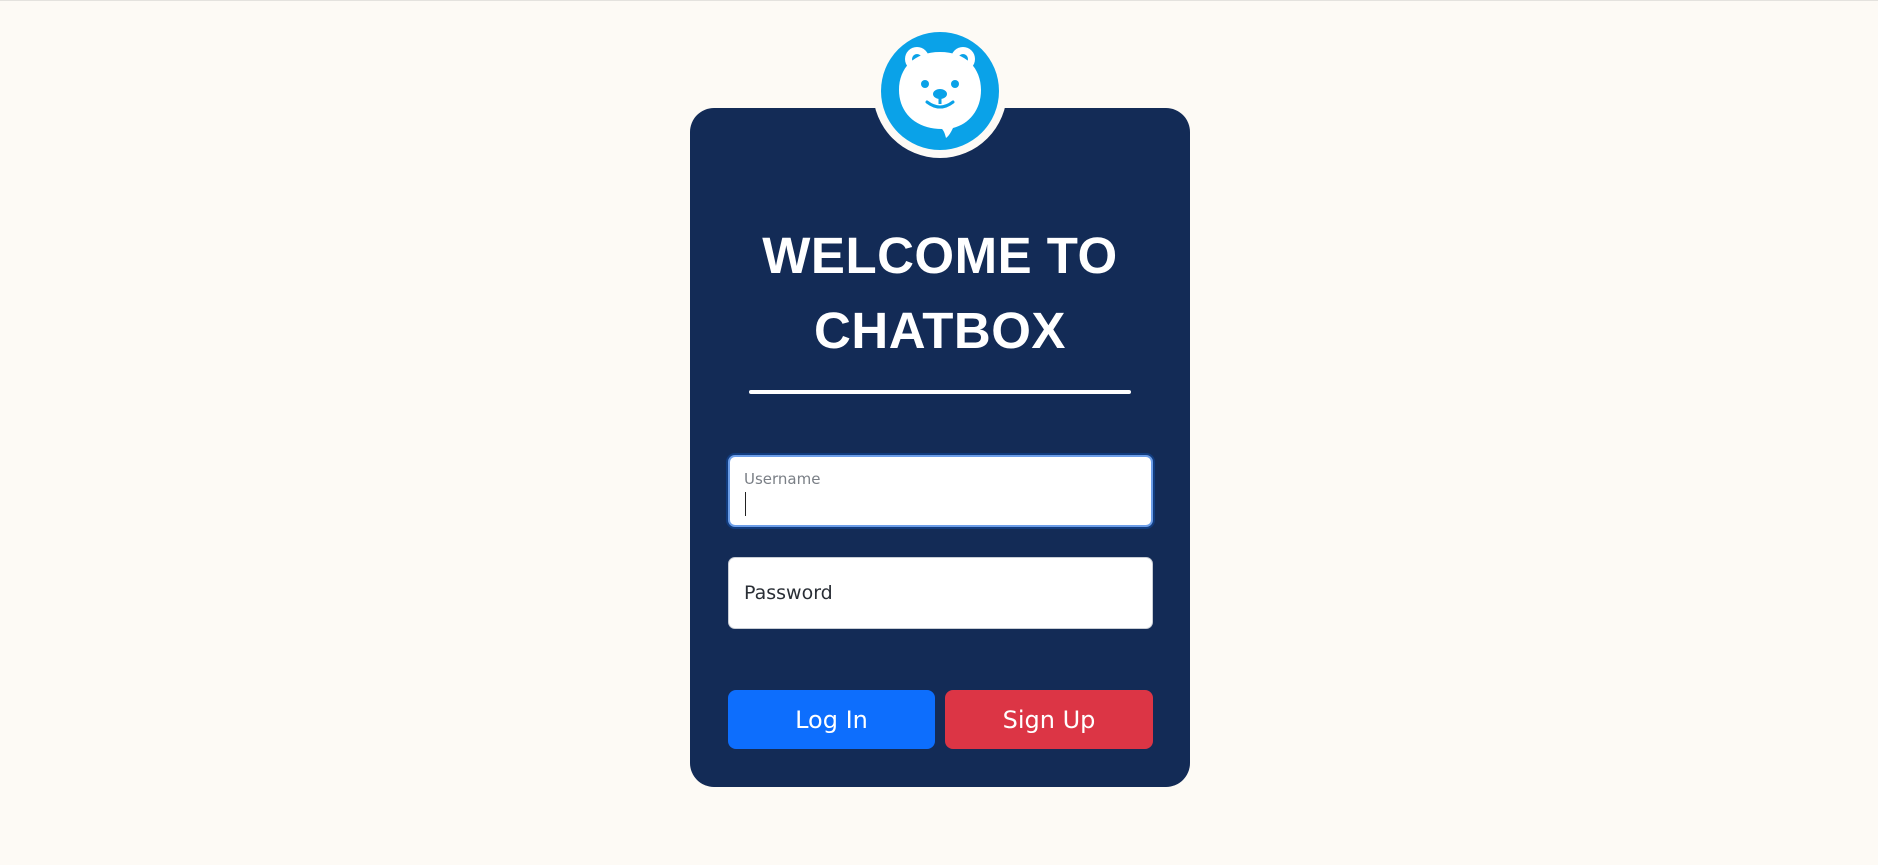 The height and width of the screenshot is (865, 1878). I want to click on password-placeholder: Password, so click(788, 593).